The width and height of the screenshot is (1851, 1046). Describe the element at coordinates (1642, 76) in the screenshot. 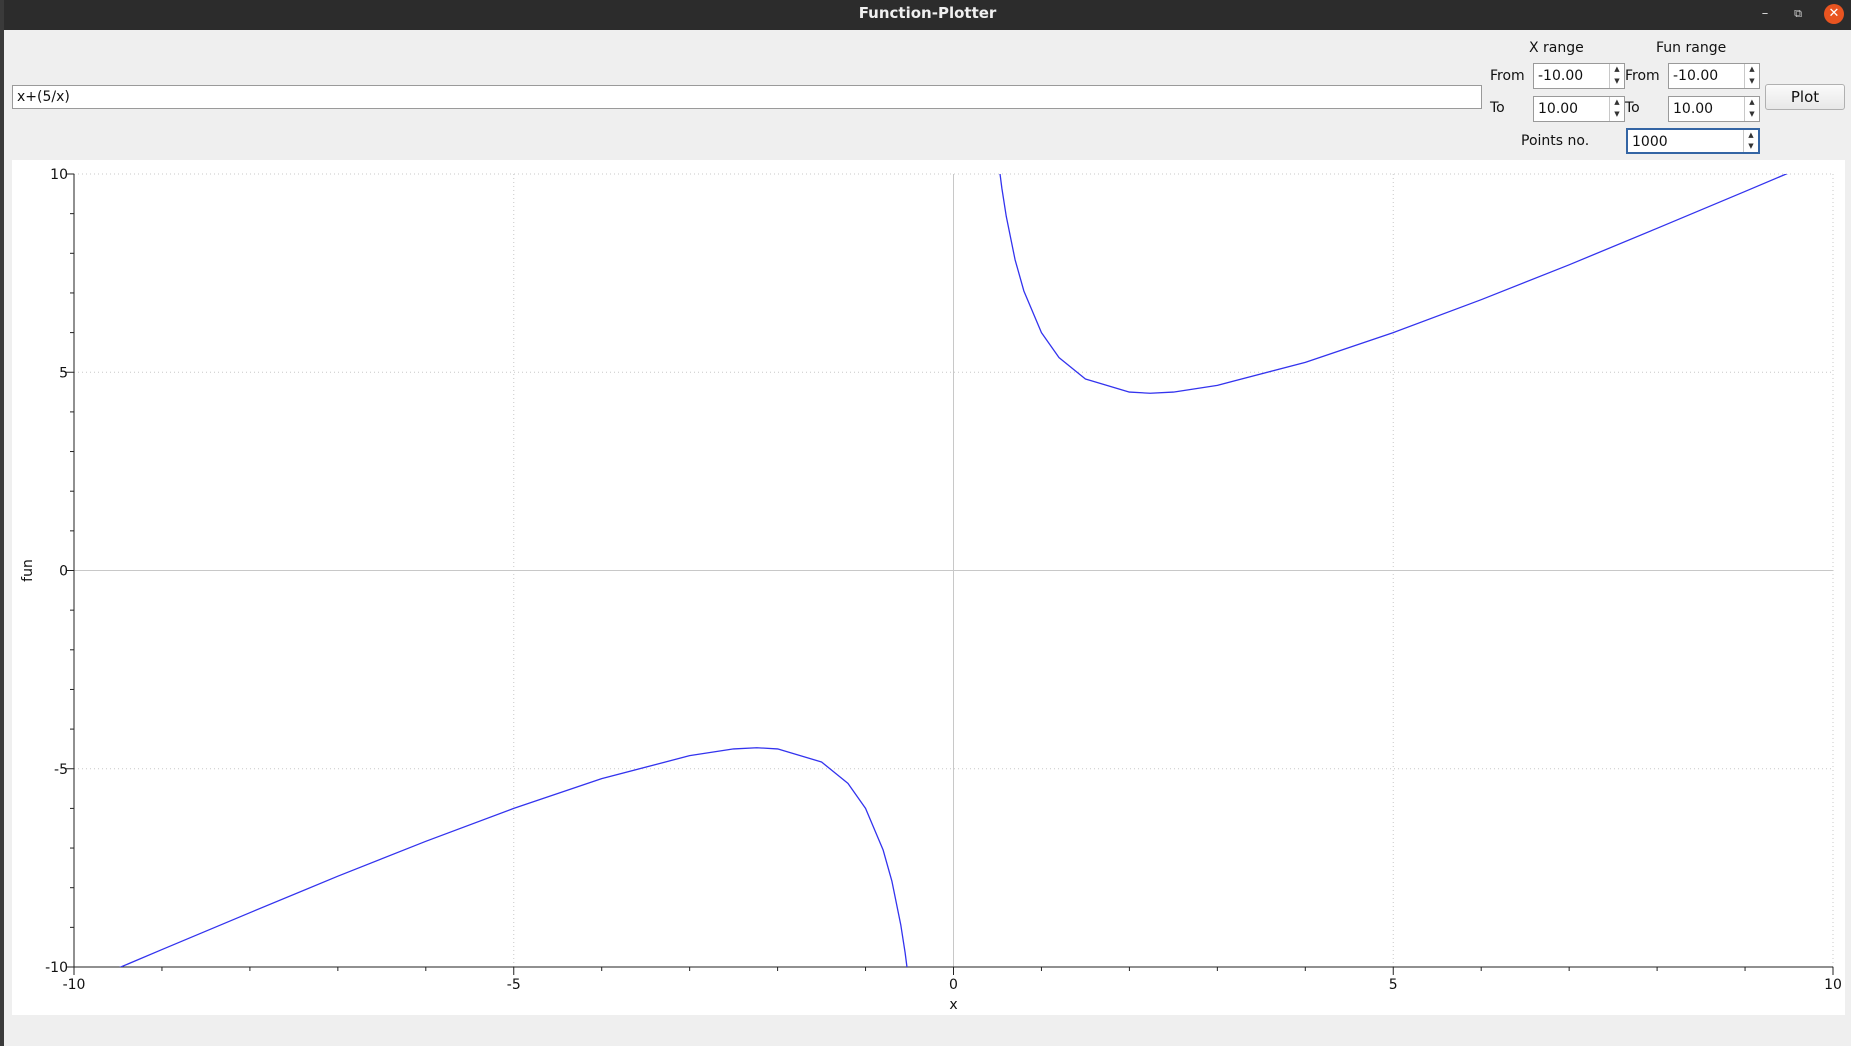

I see `fun-from-label: From` at that location.